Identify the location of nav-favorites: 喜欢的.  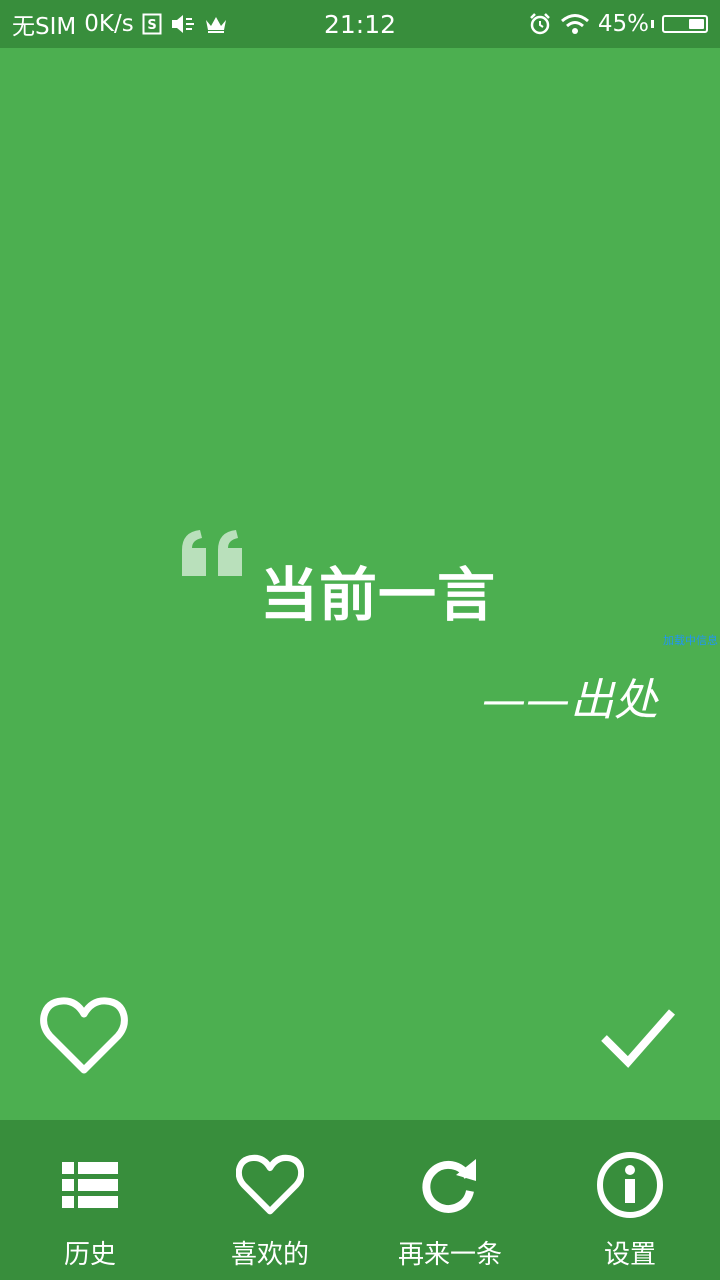
(270, 1200).